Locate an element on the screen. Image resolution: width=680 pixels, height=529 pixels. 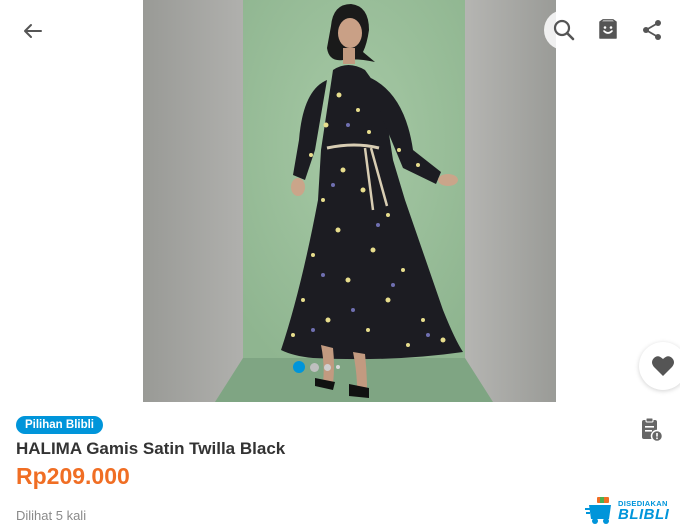
arrow-left-icon is located at coordinates (33, 31).